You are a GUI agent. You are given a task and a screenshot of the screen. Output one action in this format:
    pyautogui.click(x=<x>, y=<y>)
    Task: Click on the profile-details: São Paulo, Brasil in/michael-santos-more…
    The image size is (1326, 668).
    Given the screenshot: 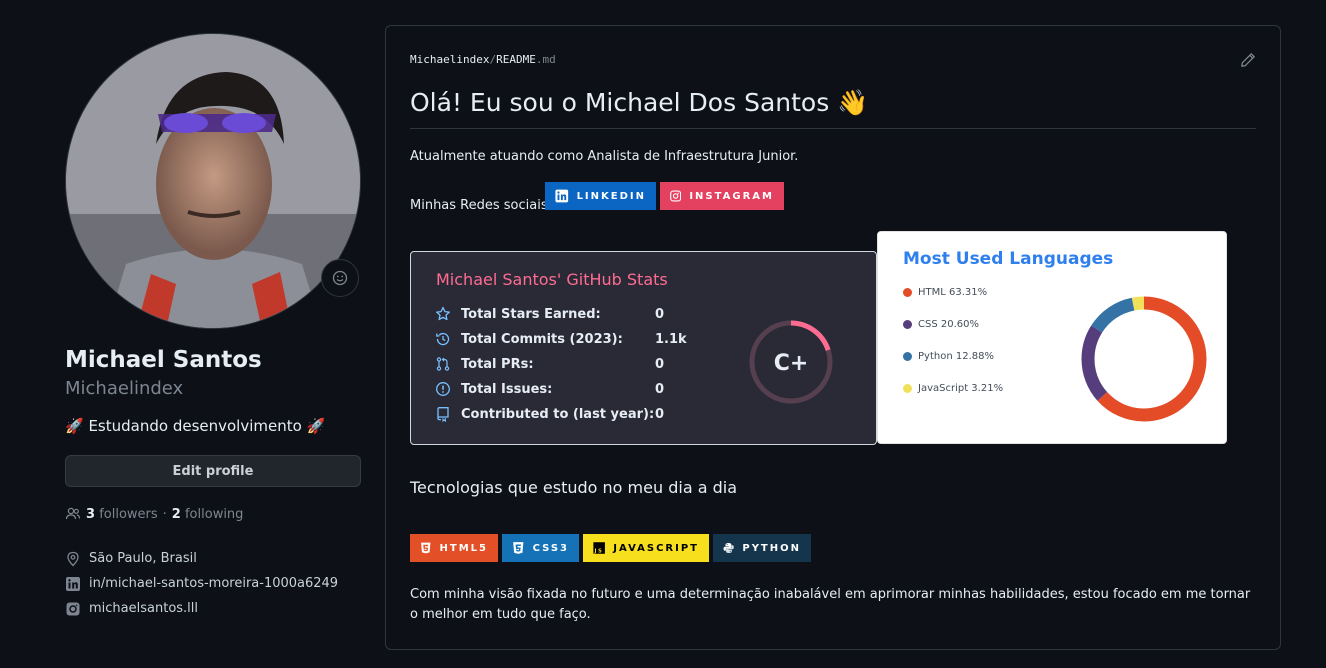 What is the action you would take?
    pyautogui.click(x=215, y=583)
    